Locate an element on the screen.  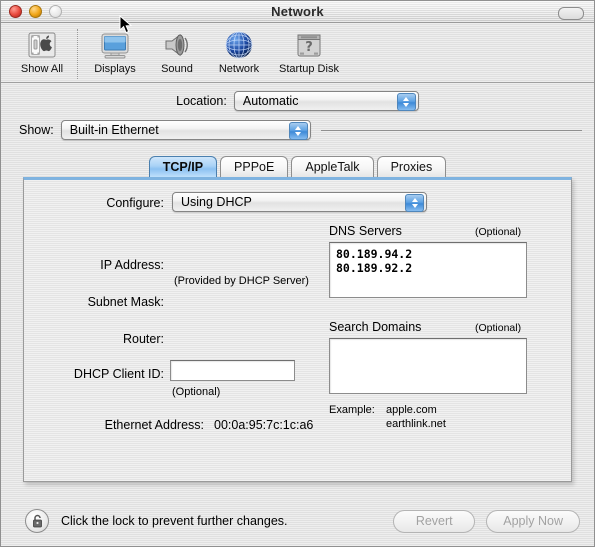
router-label: Router: is located at coordinates (143, 339).